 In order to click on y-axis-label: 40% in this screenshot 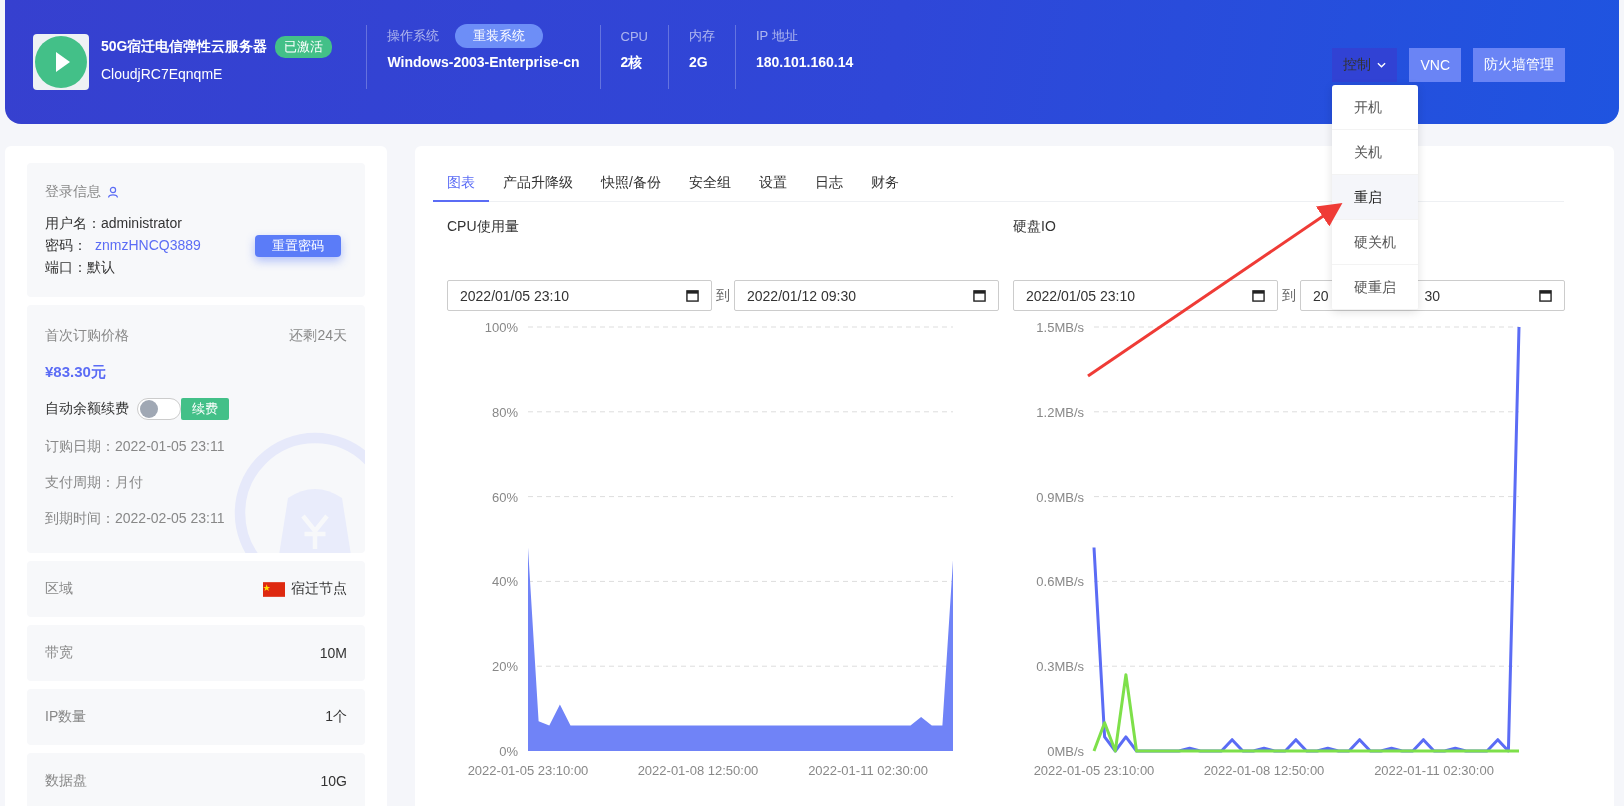, I will do `click(504, 582)`.